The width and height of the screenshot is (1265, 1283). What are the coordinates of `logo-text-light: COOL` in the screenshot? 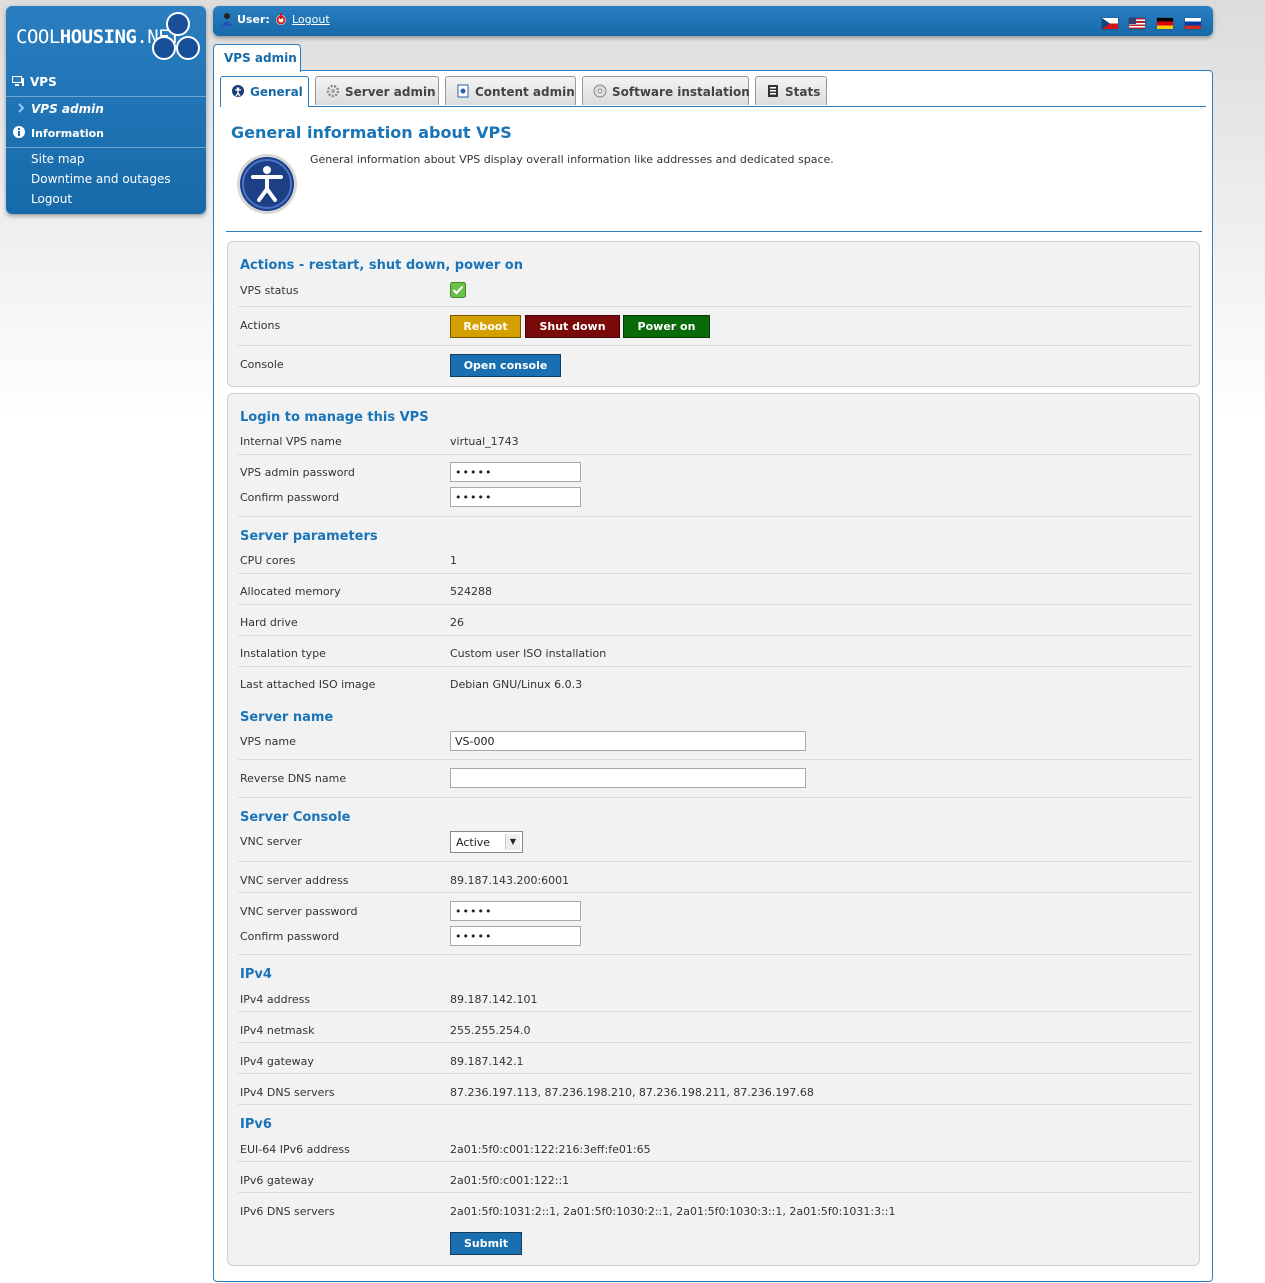 It's located at (38, 37).